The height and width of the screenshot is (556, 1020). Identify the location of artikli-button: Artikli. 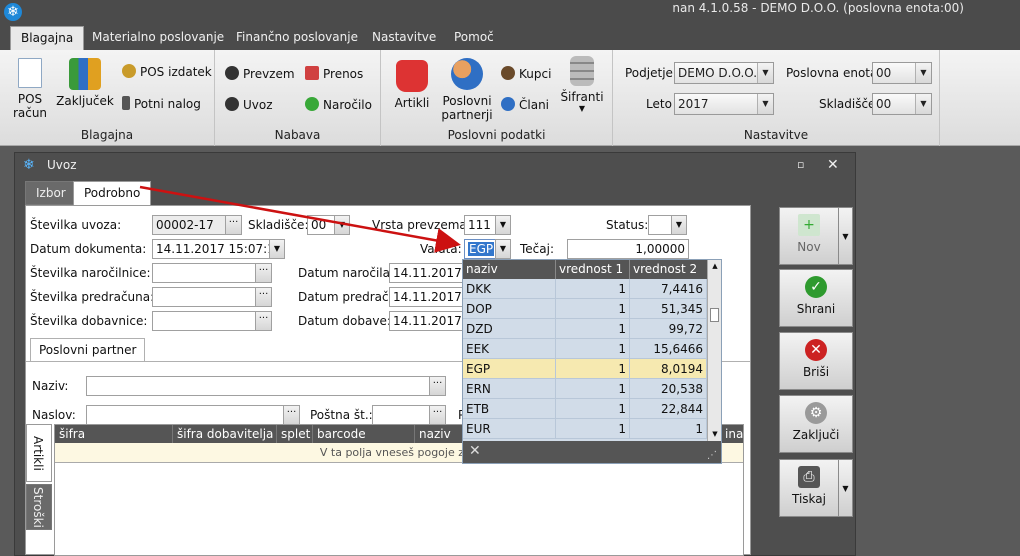
(412, 85).